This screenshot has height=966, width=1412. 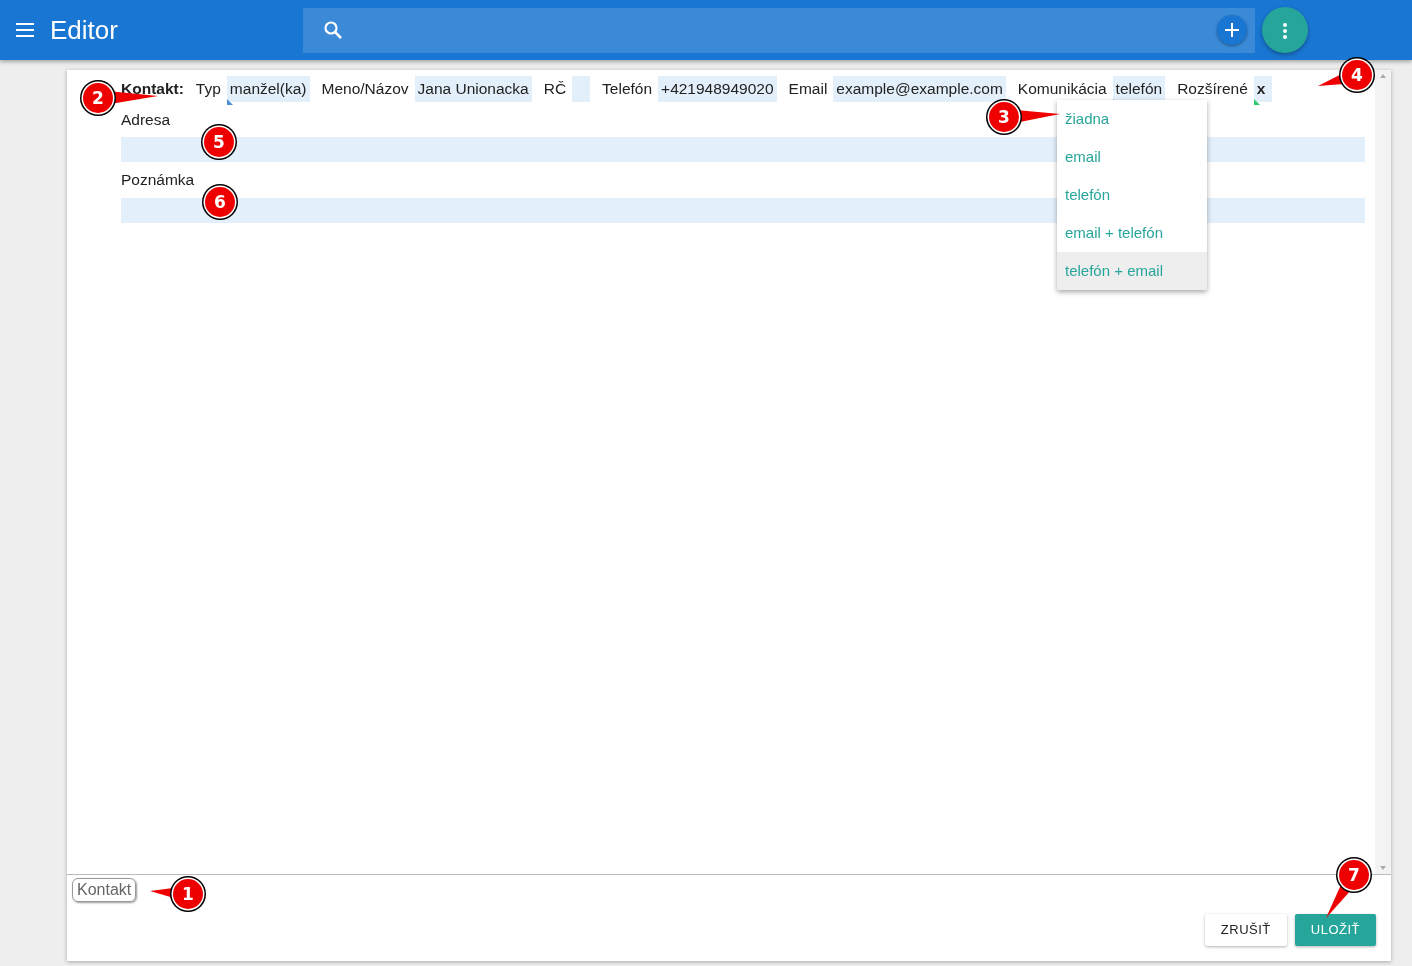 What do you see at coordinates (1212, 89) in the screenshot?
I see `field-label: Rozšírené` at bounding box center [1212, 89].